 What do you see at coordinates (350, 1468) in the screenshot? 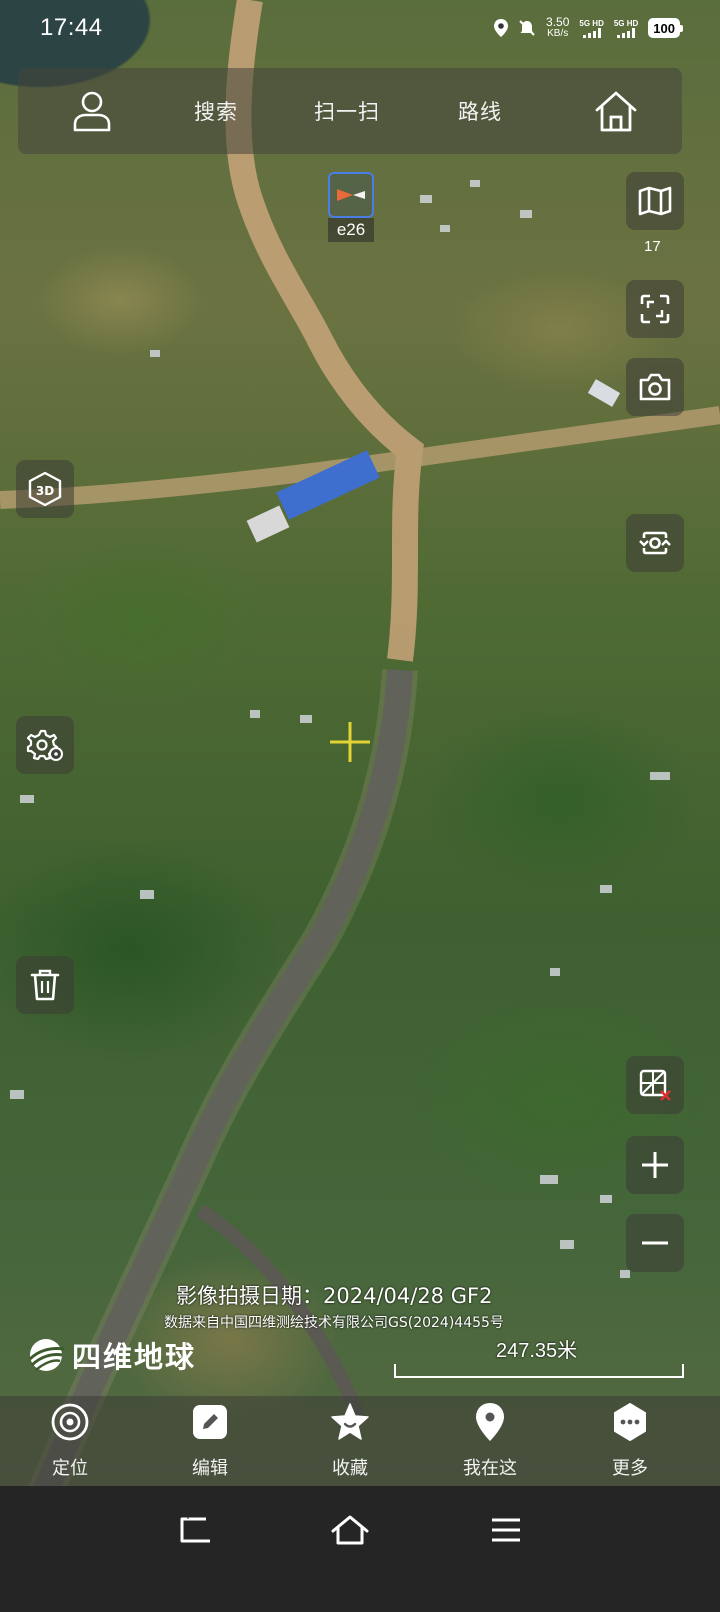
I see `favorite-label: 收藏` at bounding box center [350, 1468].